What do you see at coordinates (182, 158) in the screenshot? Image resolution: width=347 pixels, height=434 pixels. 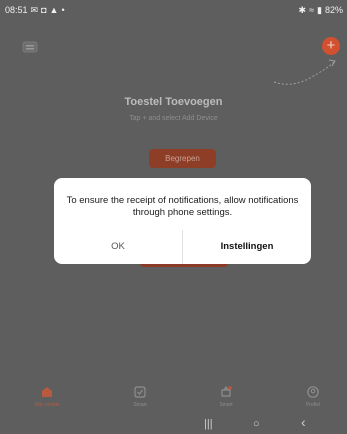 I see `understood-button: Begrepen` at bounding box center [182, 158].